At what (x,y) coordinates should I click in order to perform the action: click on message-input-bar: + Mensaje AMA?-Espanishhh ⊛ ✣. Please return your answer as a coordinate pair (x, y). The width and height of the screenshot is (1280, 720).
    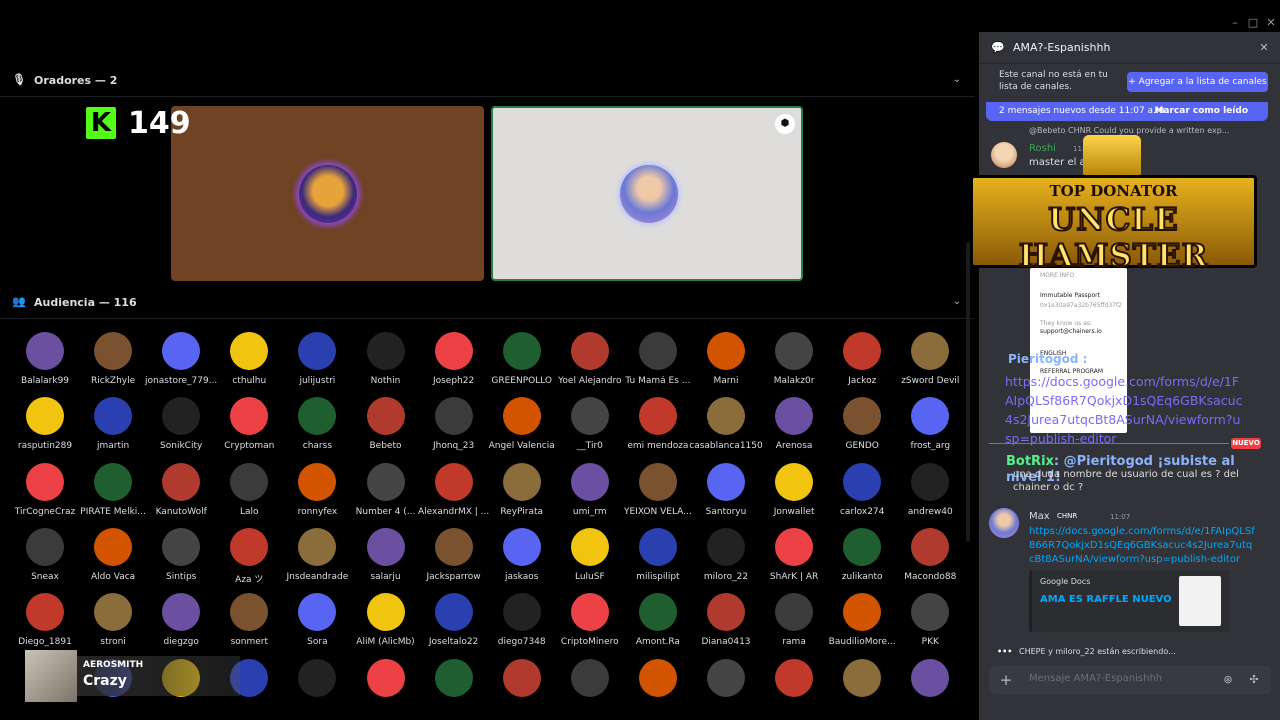
    Looking at the image, I should click on (1130, 680).